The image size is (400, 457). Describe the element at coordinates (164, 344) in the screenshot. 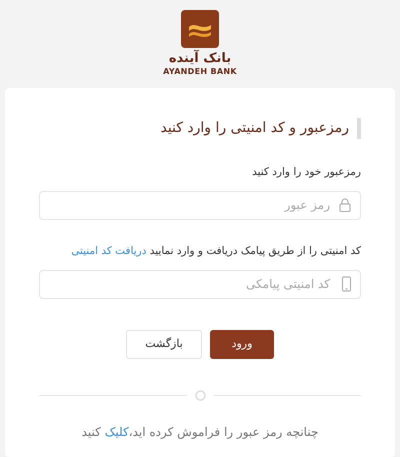

I see `back-button: بازگشت` at that location.